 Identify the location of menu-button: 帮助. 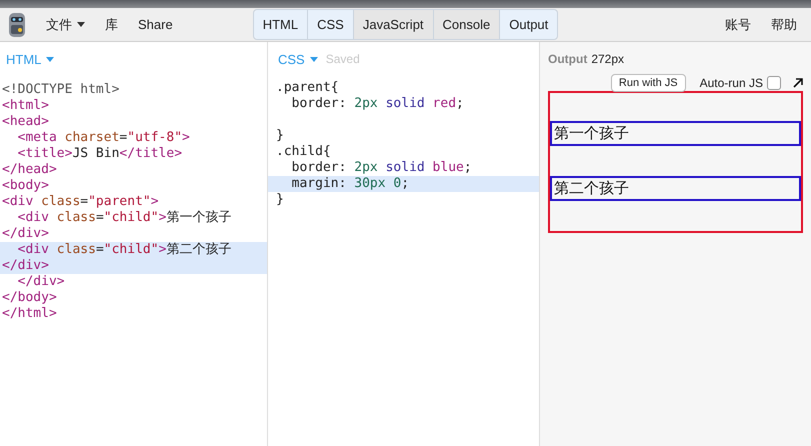
(784, 25).